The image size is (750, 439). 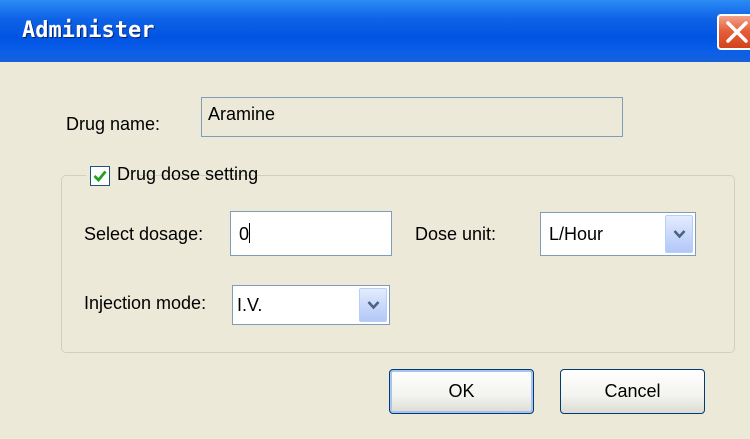 I want to click on dose-setting-header: Drug dose setting, so click(x=172, y=175).